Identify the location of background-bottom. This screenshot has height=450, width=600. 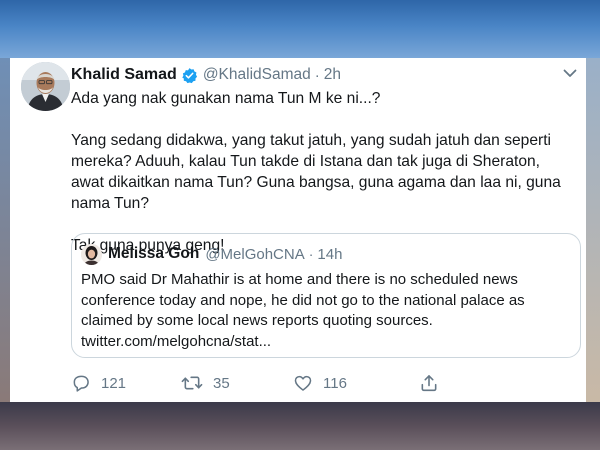
(300, 426).